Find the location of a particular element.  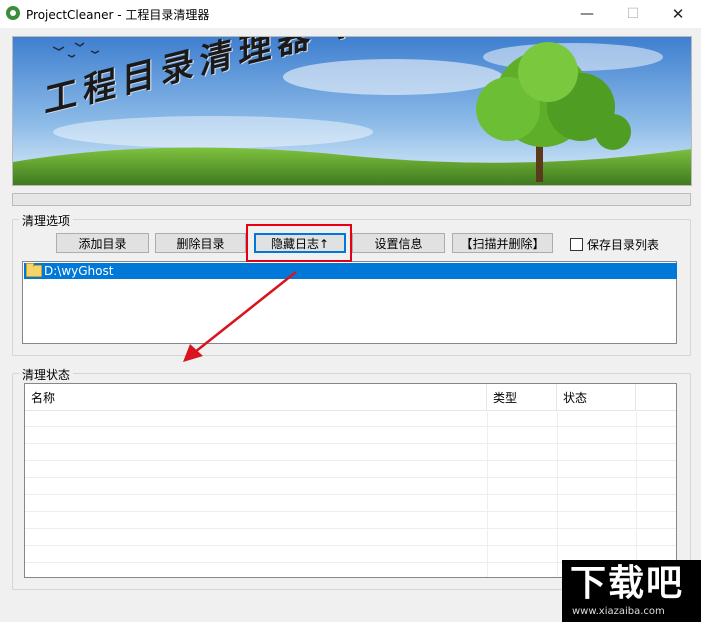

watermark-logo: 下载吧 is located at coordinates (627, 583).